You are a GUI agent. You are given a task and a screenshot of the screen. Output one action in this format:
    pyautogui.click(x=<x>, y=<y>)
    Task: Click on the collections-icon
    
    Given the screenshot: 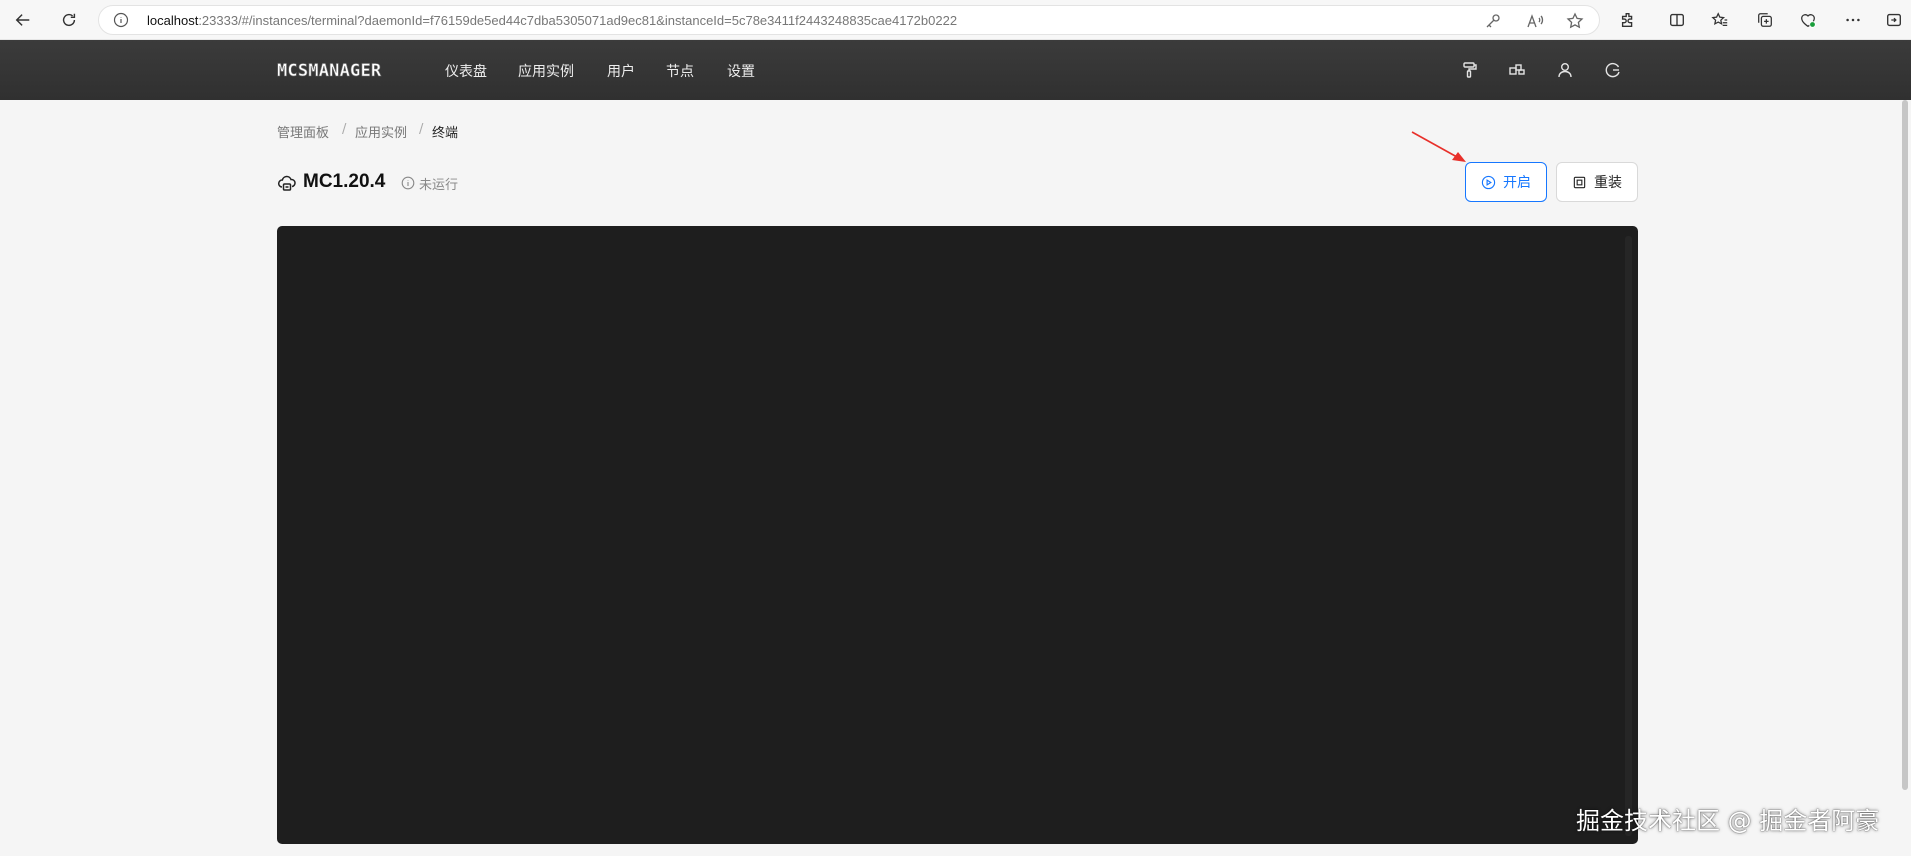 What is the action you would take?
    pyautogui.click(x=1765, y=20)
    